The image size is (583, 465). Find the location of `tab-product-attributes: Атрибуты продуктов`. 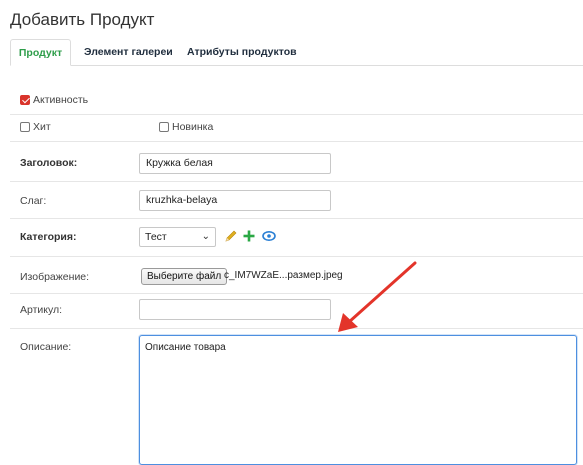

tab-product-attributes: Атрибуты продуктов is located at coordinates (242, 52).